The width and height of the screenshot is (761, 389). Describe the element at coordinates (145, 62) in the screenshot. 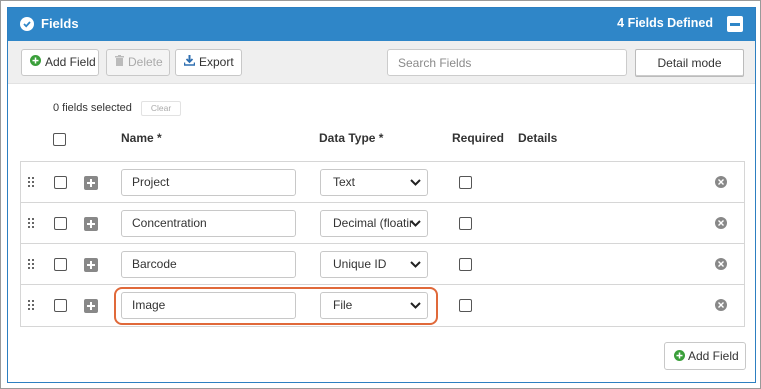

I see `delete-label: Delete` at that location.